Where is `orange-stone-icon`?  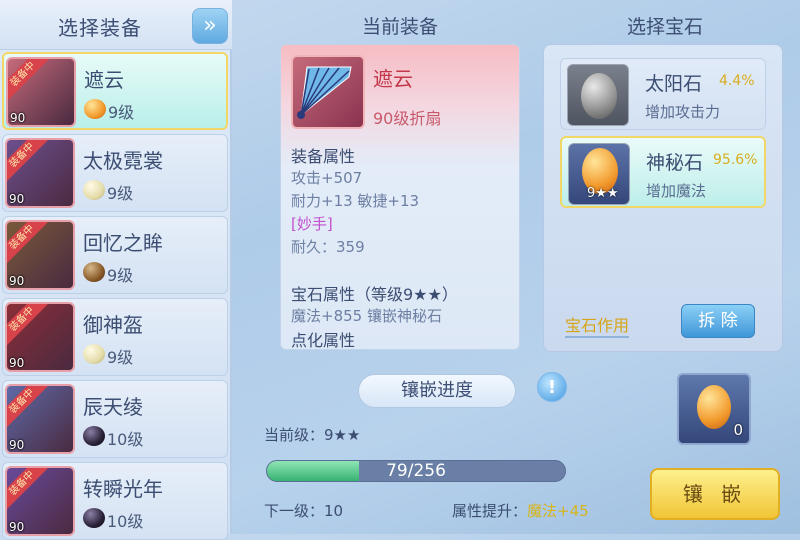
orange-stone-icon is located at coordinates (714, 407).